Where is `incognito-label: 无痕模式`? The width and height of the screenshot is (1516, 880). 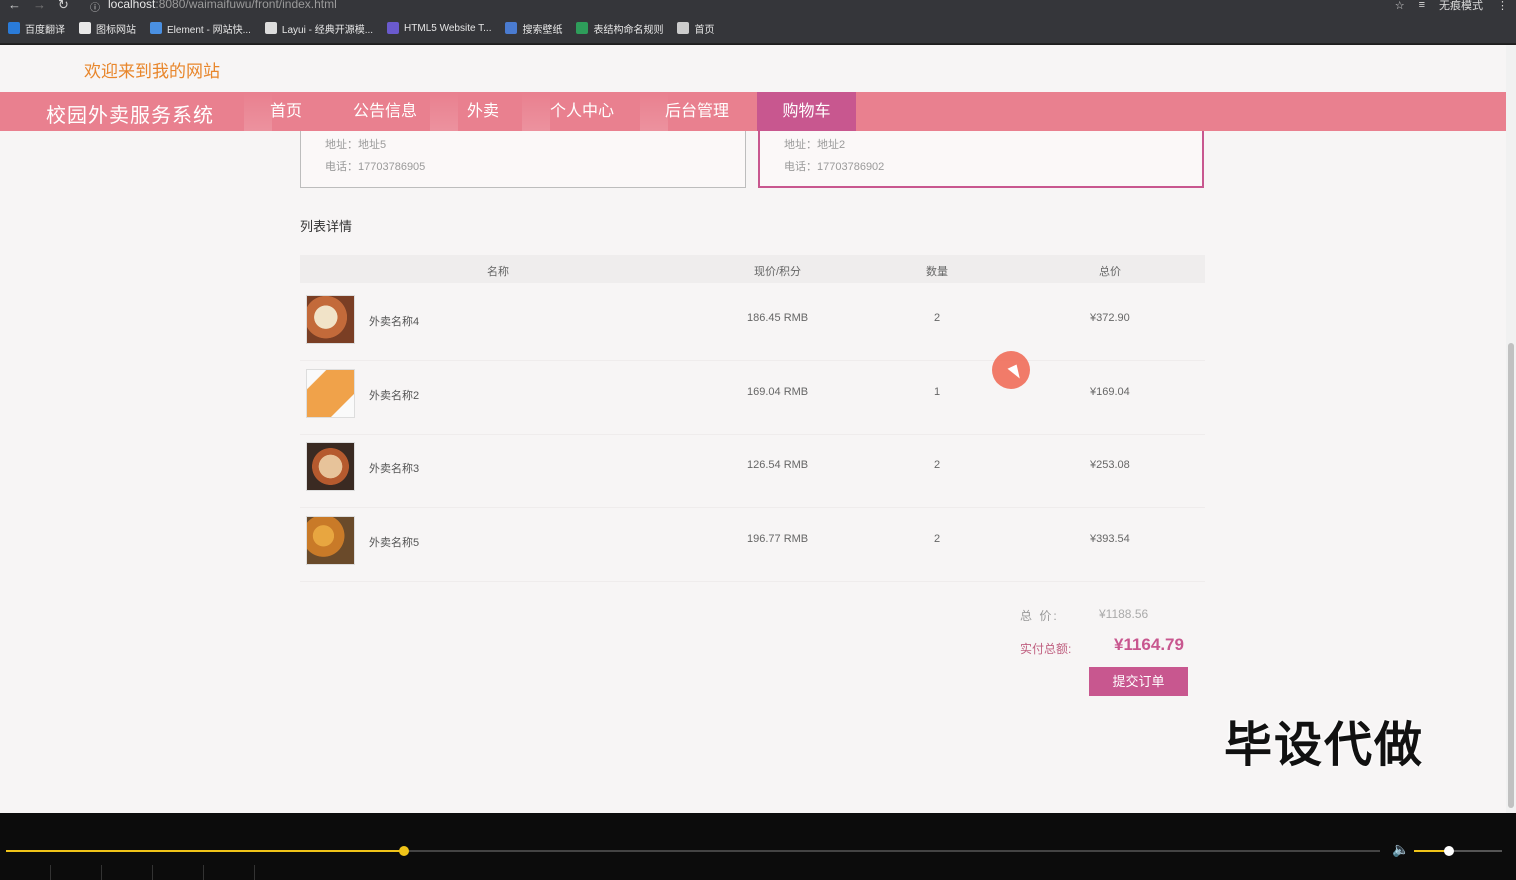
incognito-label: 无痕模式 is located at coordinates (1461, 6).